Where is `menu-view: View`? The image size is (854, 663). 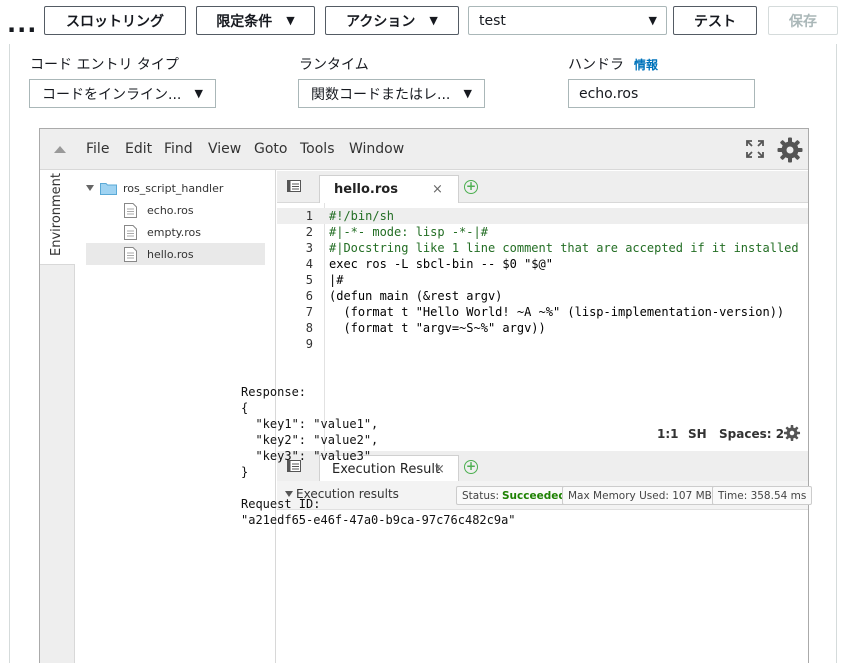
menu-view: View is located at coordinates (224, 149).